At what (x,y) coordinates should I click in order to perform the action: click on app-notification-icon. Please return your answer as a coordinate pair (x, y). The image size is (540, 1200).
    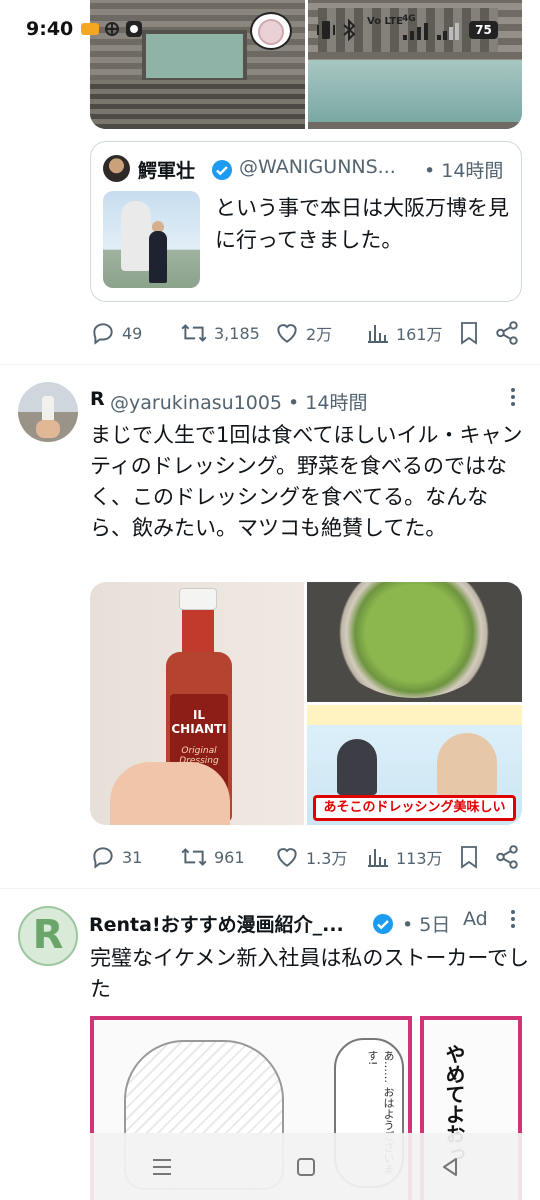
    Looking at the image, I should click on (90, 29).